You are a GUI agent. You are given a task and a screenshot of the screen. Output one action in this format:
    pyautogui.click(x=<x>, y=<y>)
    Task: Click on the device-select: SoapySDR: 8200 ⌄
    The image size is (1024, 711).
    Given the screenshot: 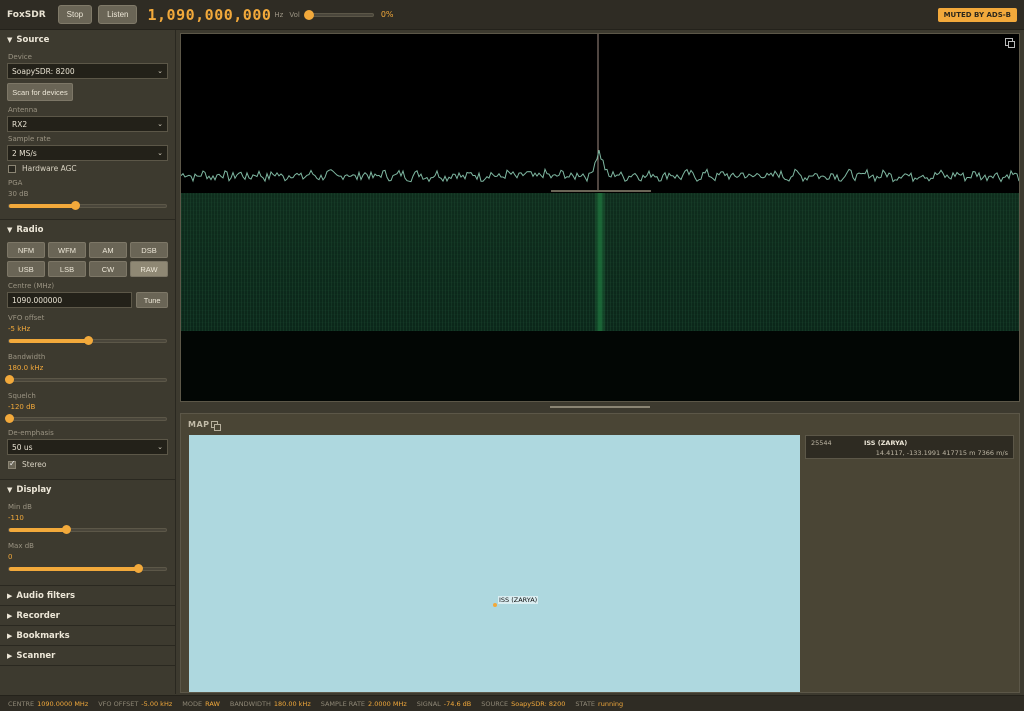 What is the action you would take?
    pyautogui.click(x=87, y=71)
    